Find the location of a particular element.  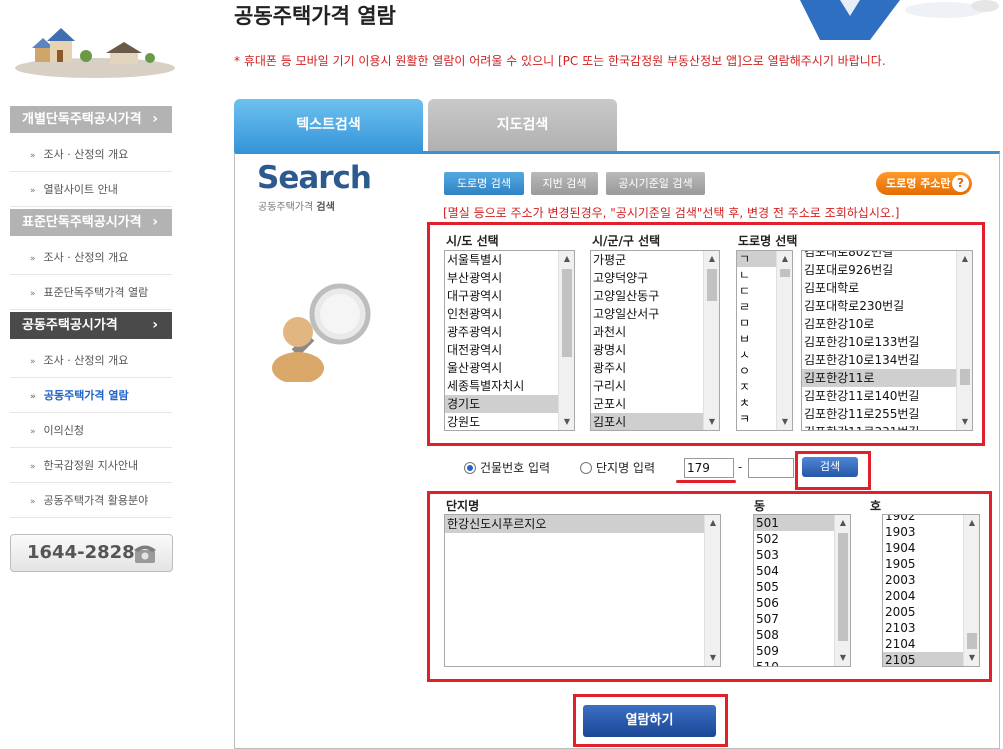

search-logo-text: Search is located at coordinates (314, 178).